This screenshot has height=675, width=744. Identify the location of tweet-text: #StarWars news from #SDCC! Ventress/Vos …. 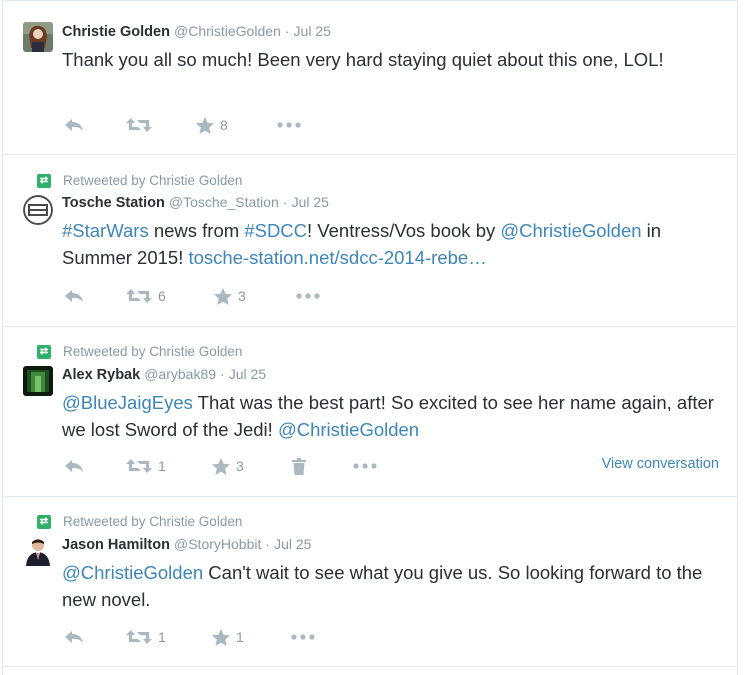
(393, 244).